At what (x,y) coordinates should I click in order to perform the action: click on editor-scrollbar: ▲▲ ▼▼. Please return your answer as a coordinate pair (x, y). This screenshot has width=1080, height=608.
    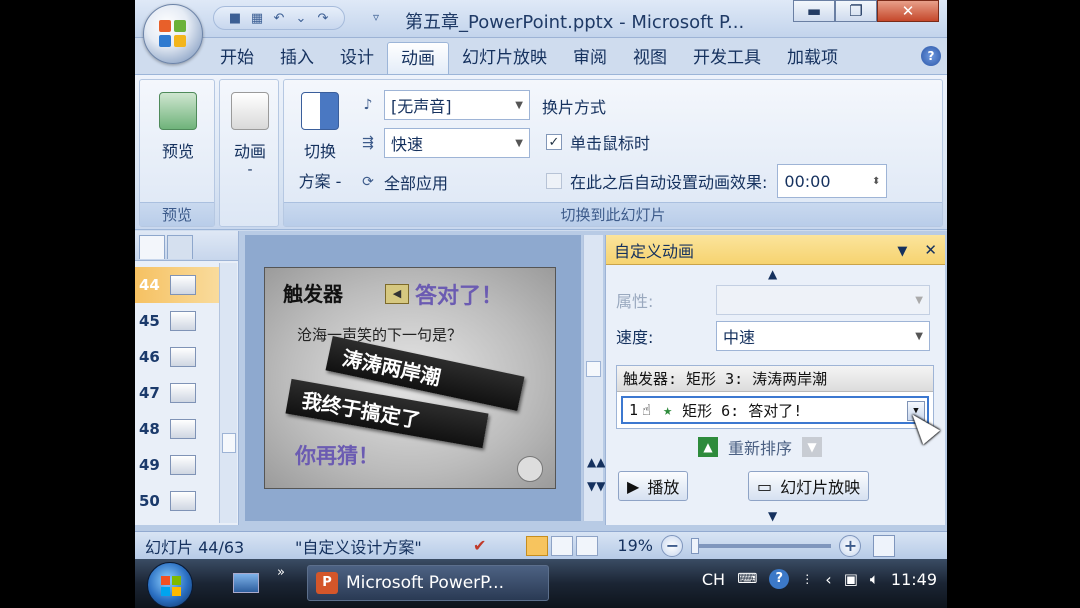
    Looking at the image, I should click on (594, 378).